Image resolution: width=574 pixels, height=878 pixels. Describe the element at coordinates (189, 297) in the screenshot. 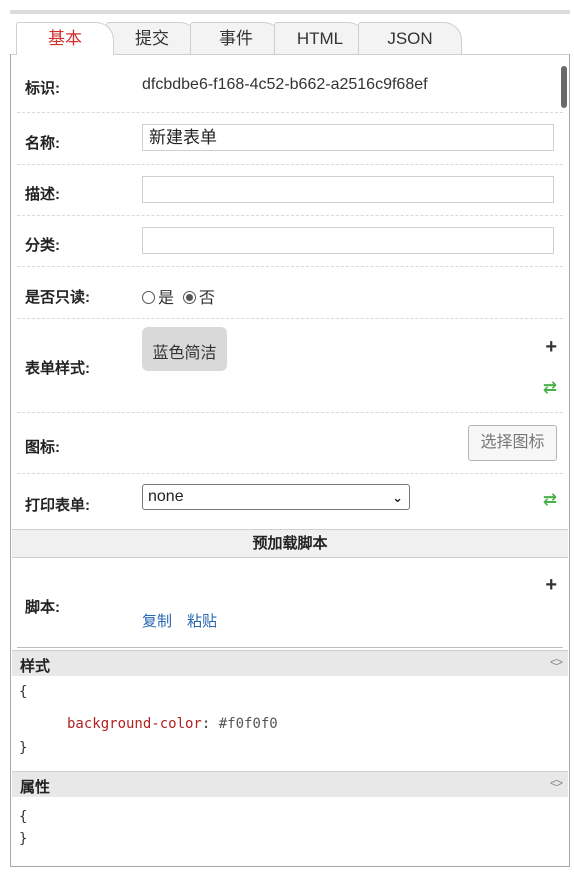

I see `radio-no` at that location.